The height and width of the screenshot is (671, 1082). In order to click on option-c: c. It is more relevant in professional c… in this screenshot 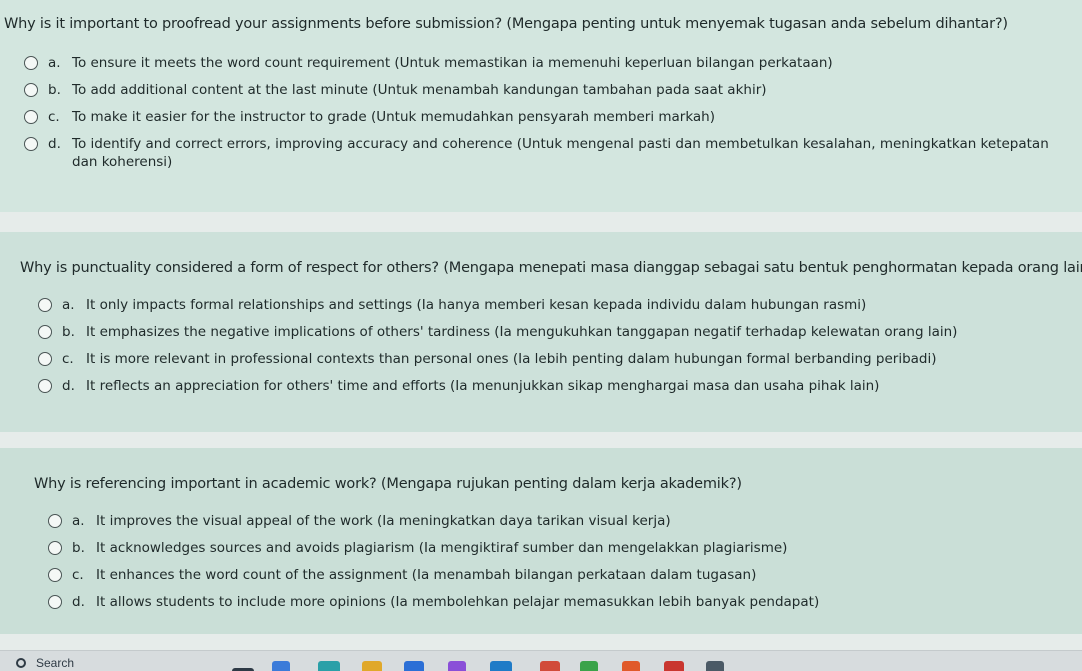, I will do `click(541, 359)`.